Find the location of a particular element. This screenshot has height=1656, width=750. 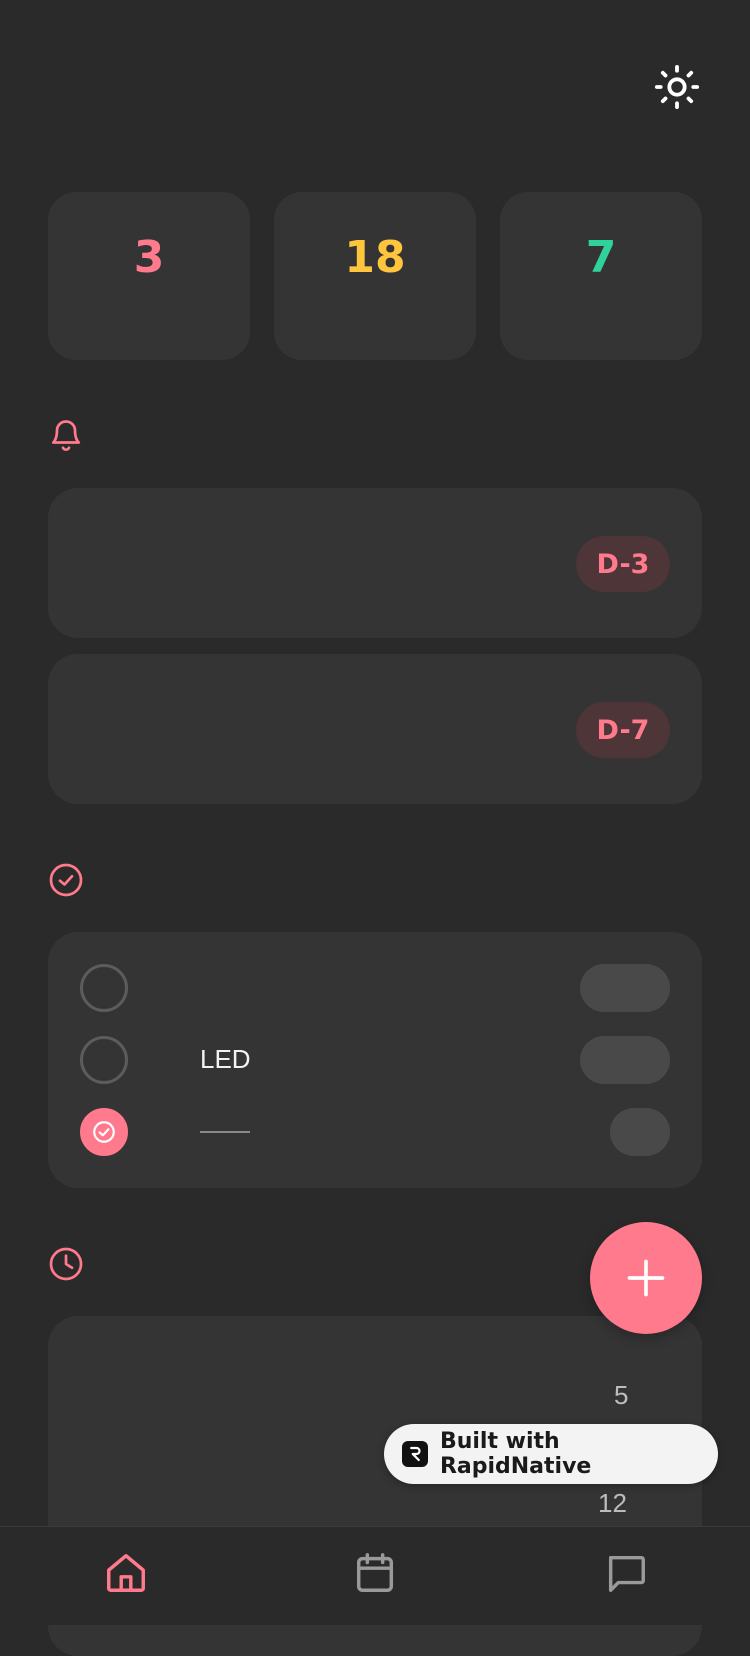

reminder-card: D-7 is located at coordinates (375, 729).